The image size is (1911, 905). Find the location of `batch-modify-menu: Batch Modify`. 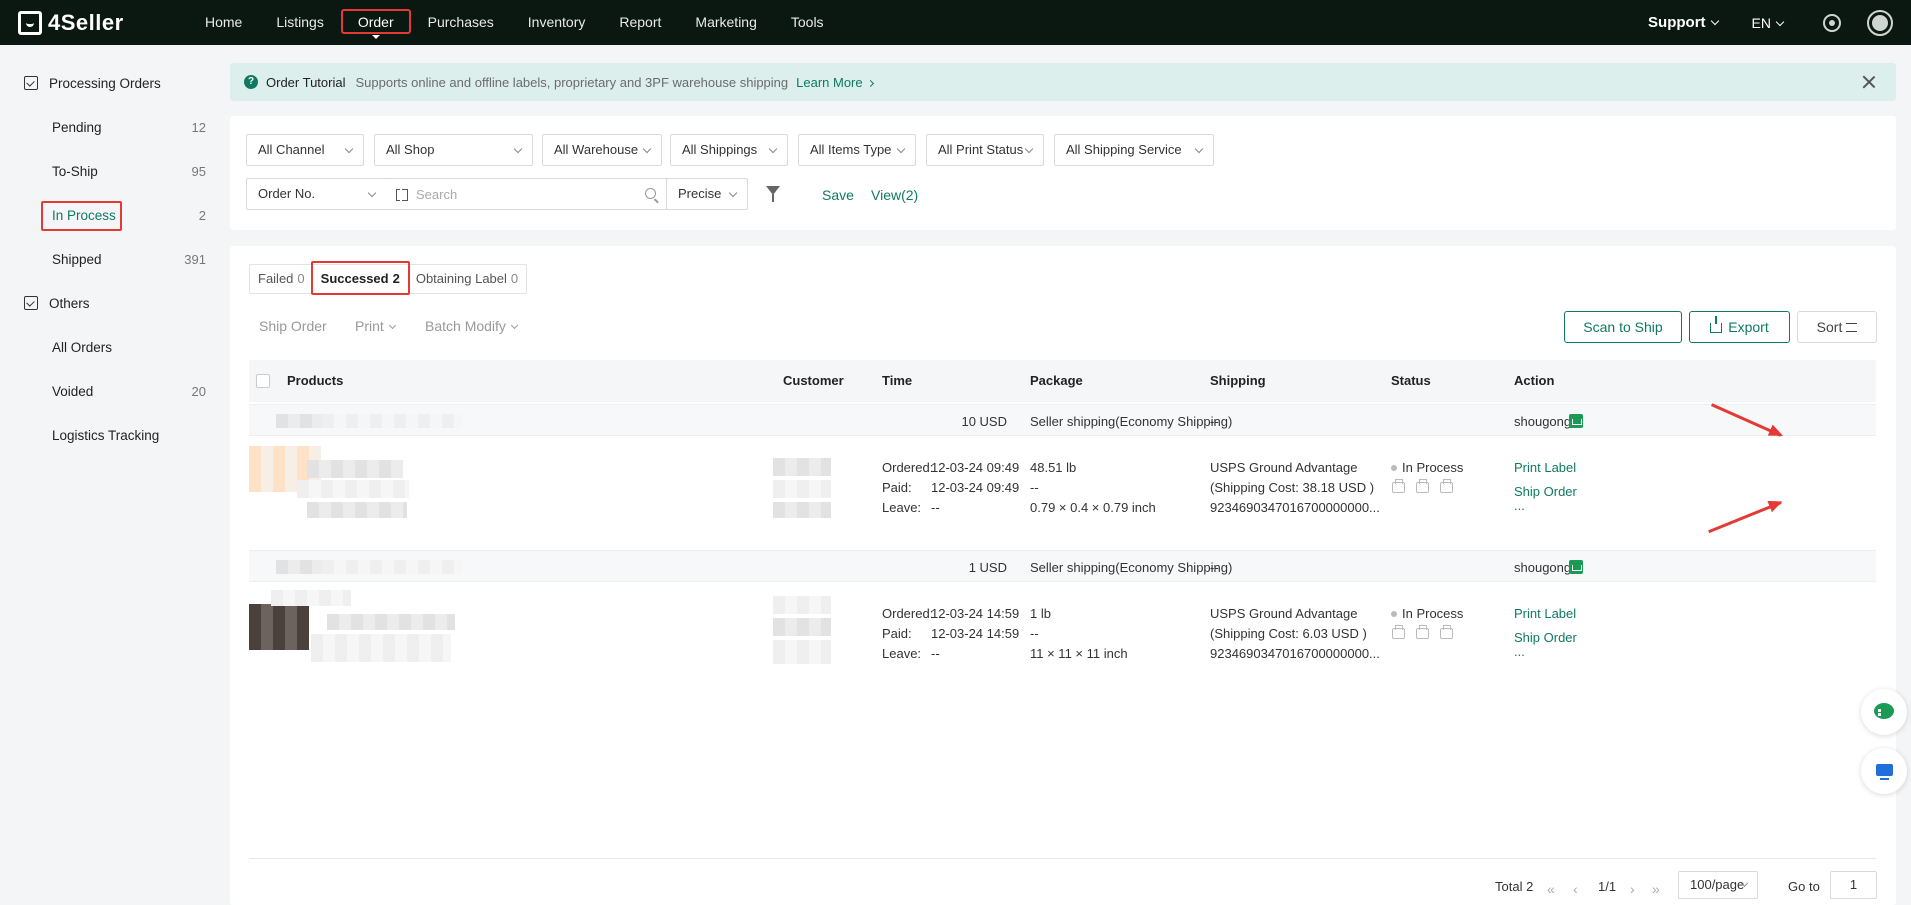

batch-modify-menu: Batch Modify is located at coordinates (471, 326).